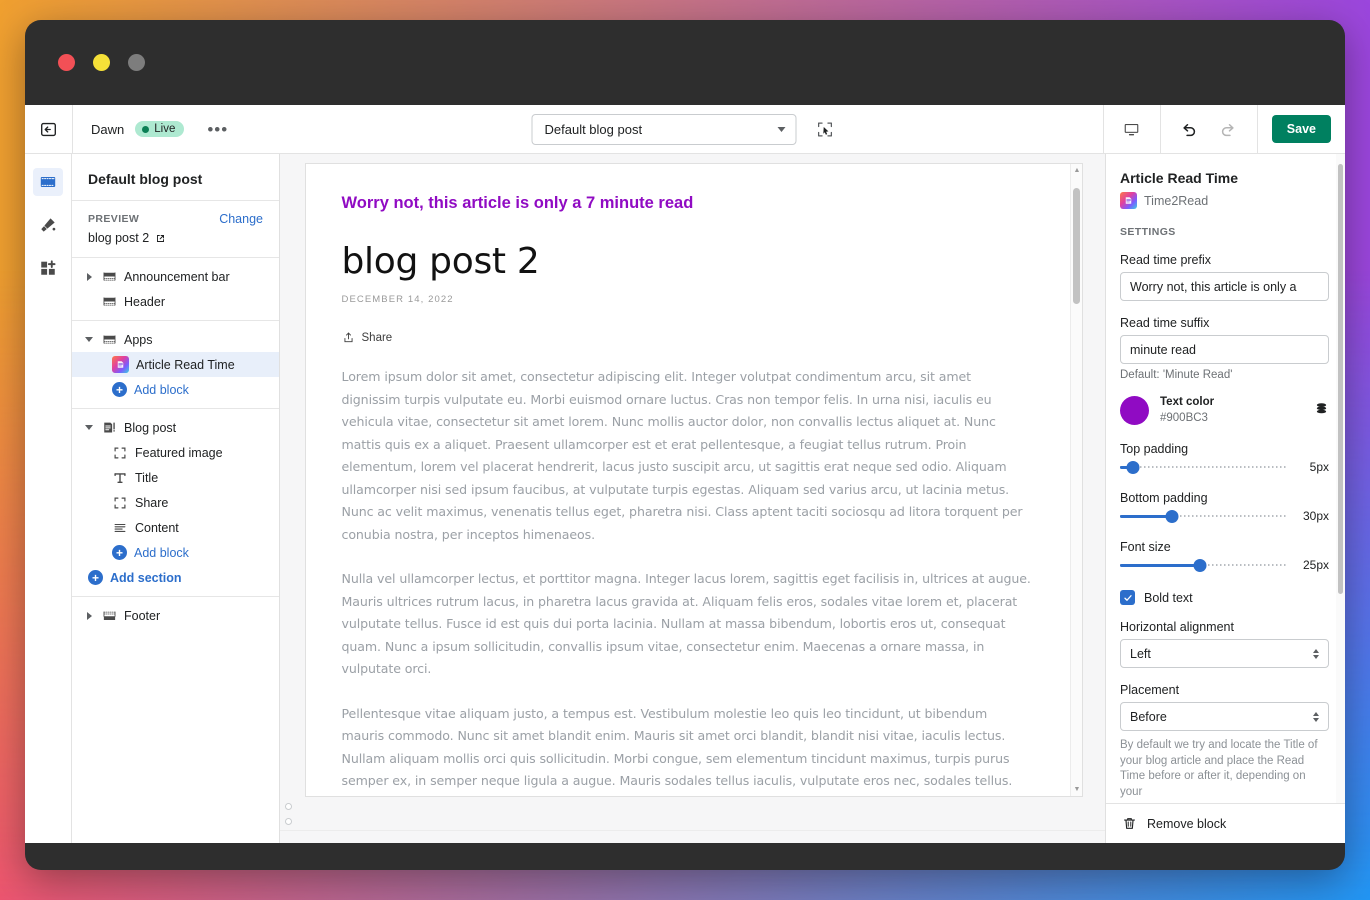 This screenshot has height=900, width=1370. What do you see at coordinates (1176, 200) in the screenshot?
I see `app-name-label: Time2Read` at bounding box center [1176, 200].